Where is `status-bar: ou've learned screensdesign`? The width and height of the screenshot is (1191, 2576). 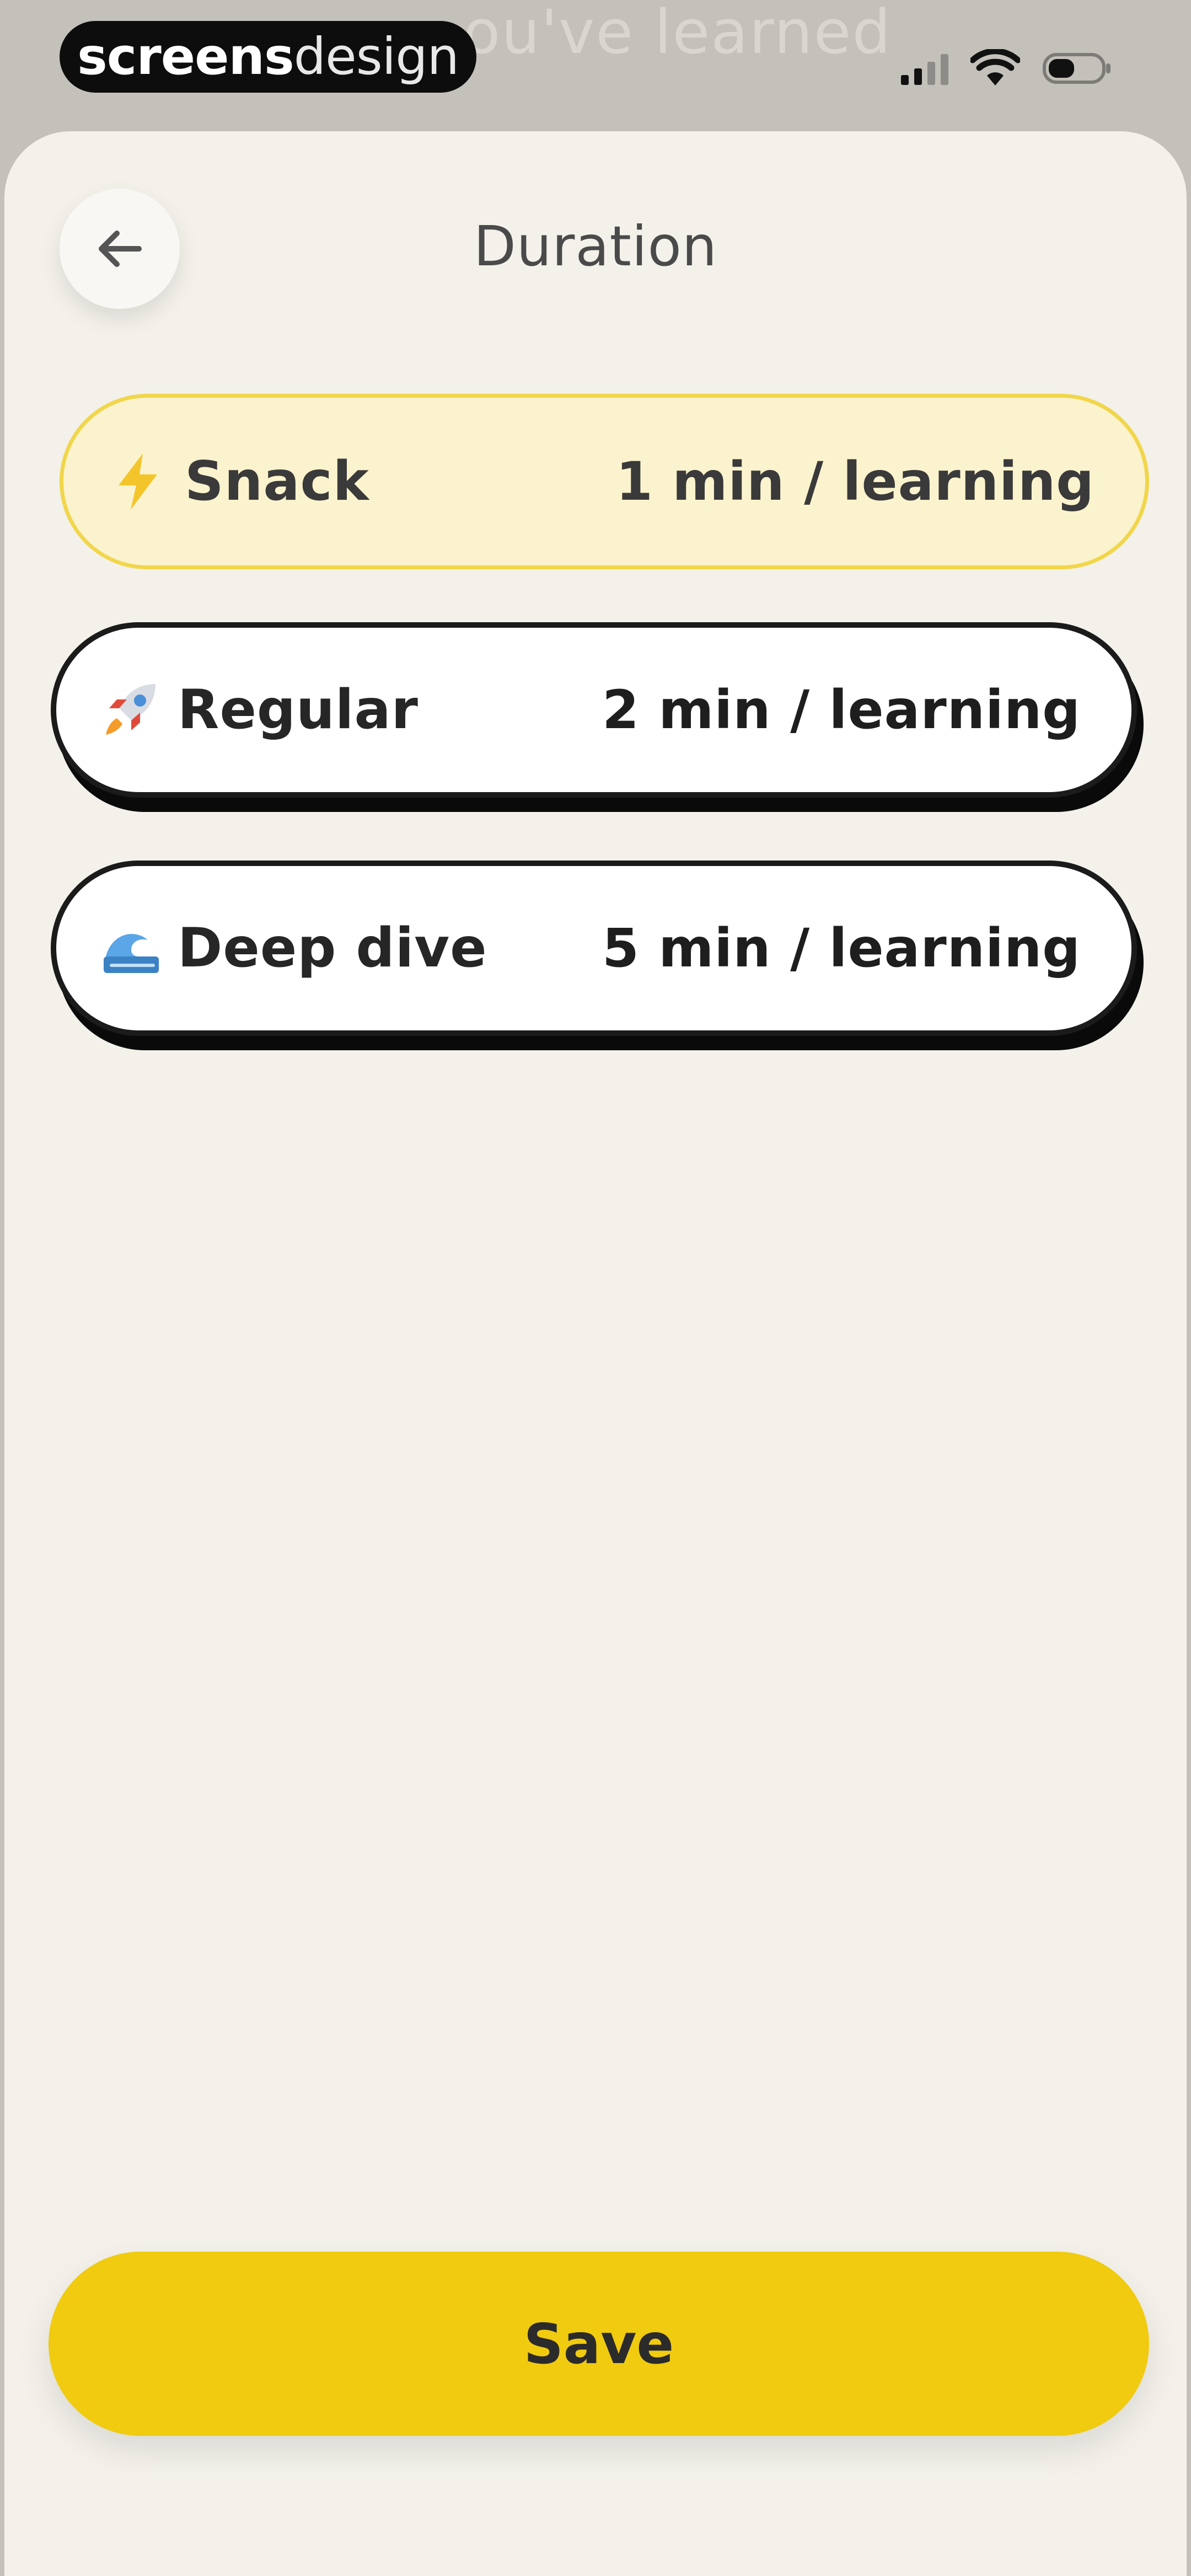 status-bar: ou've learned screensdesign is located at coordinates (595, 63).